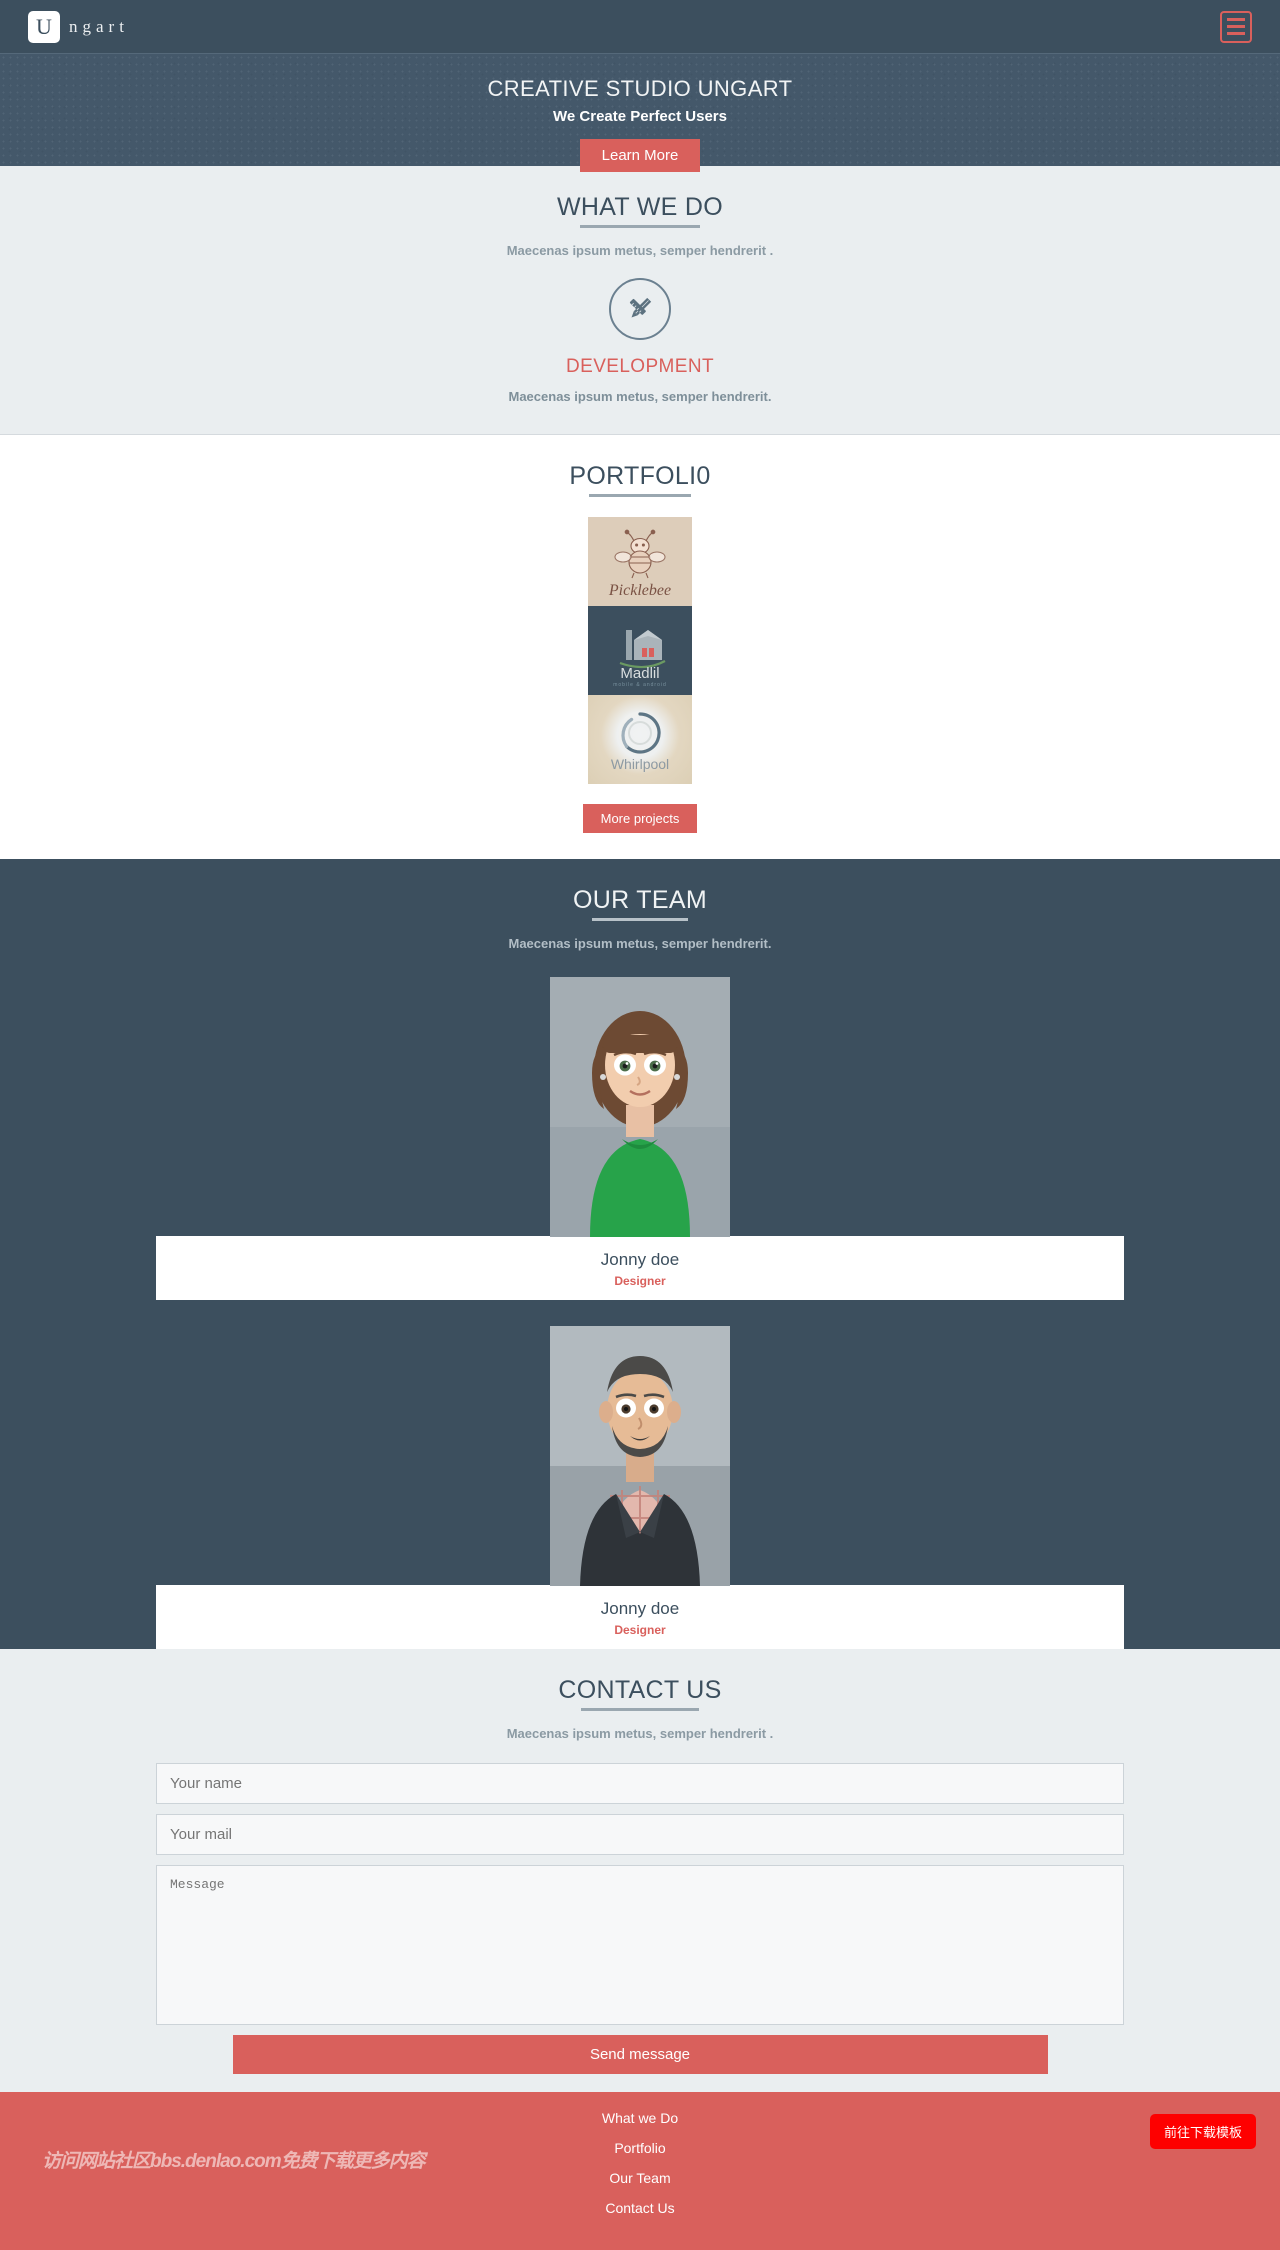 This screenshot has height=2250, width=1280. I want to click on team-title-wrap: OUR TEAM, so click(640, 903).